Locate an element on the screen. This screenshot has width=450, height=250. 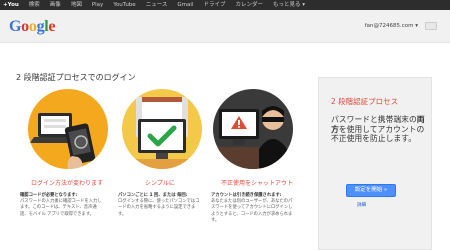
panel-body-text: を使用してアカウントの不正使用を防止します。 is located at coordinates (378, 134).